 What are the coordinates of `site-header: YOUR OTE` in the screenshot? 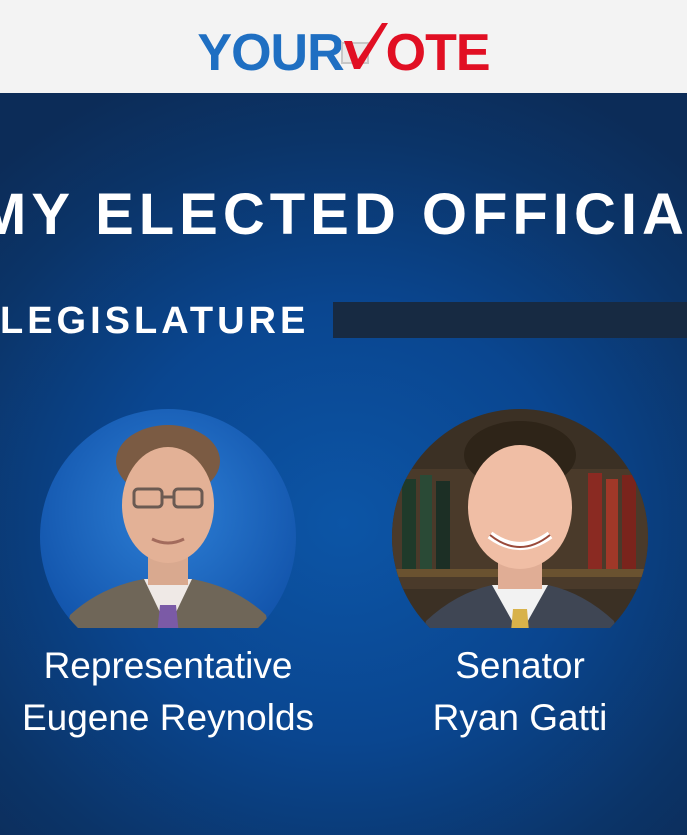 It's located at (343, 46).